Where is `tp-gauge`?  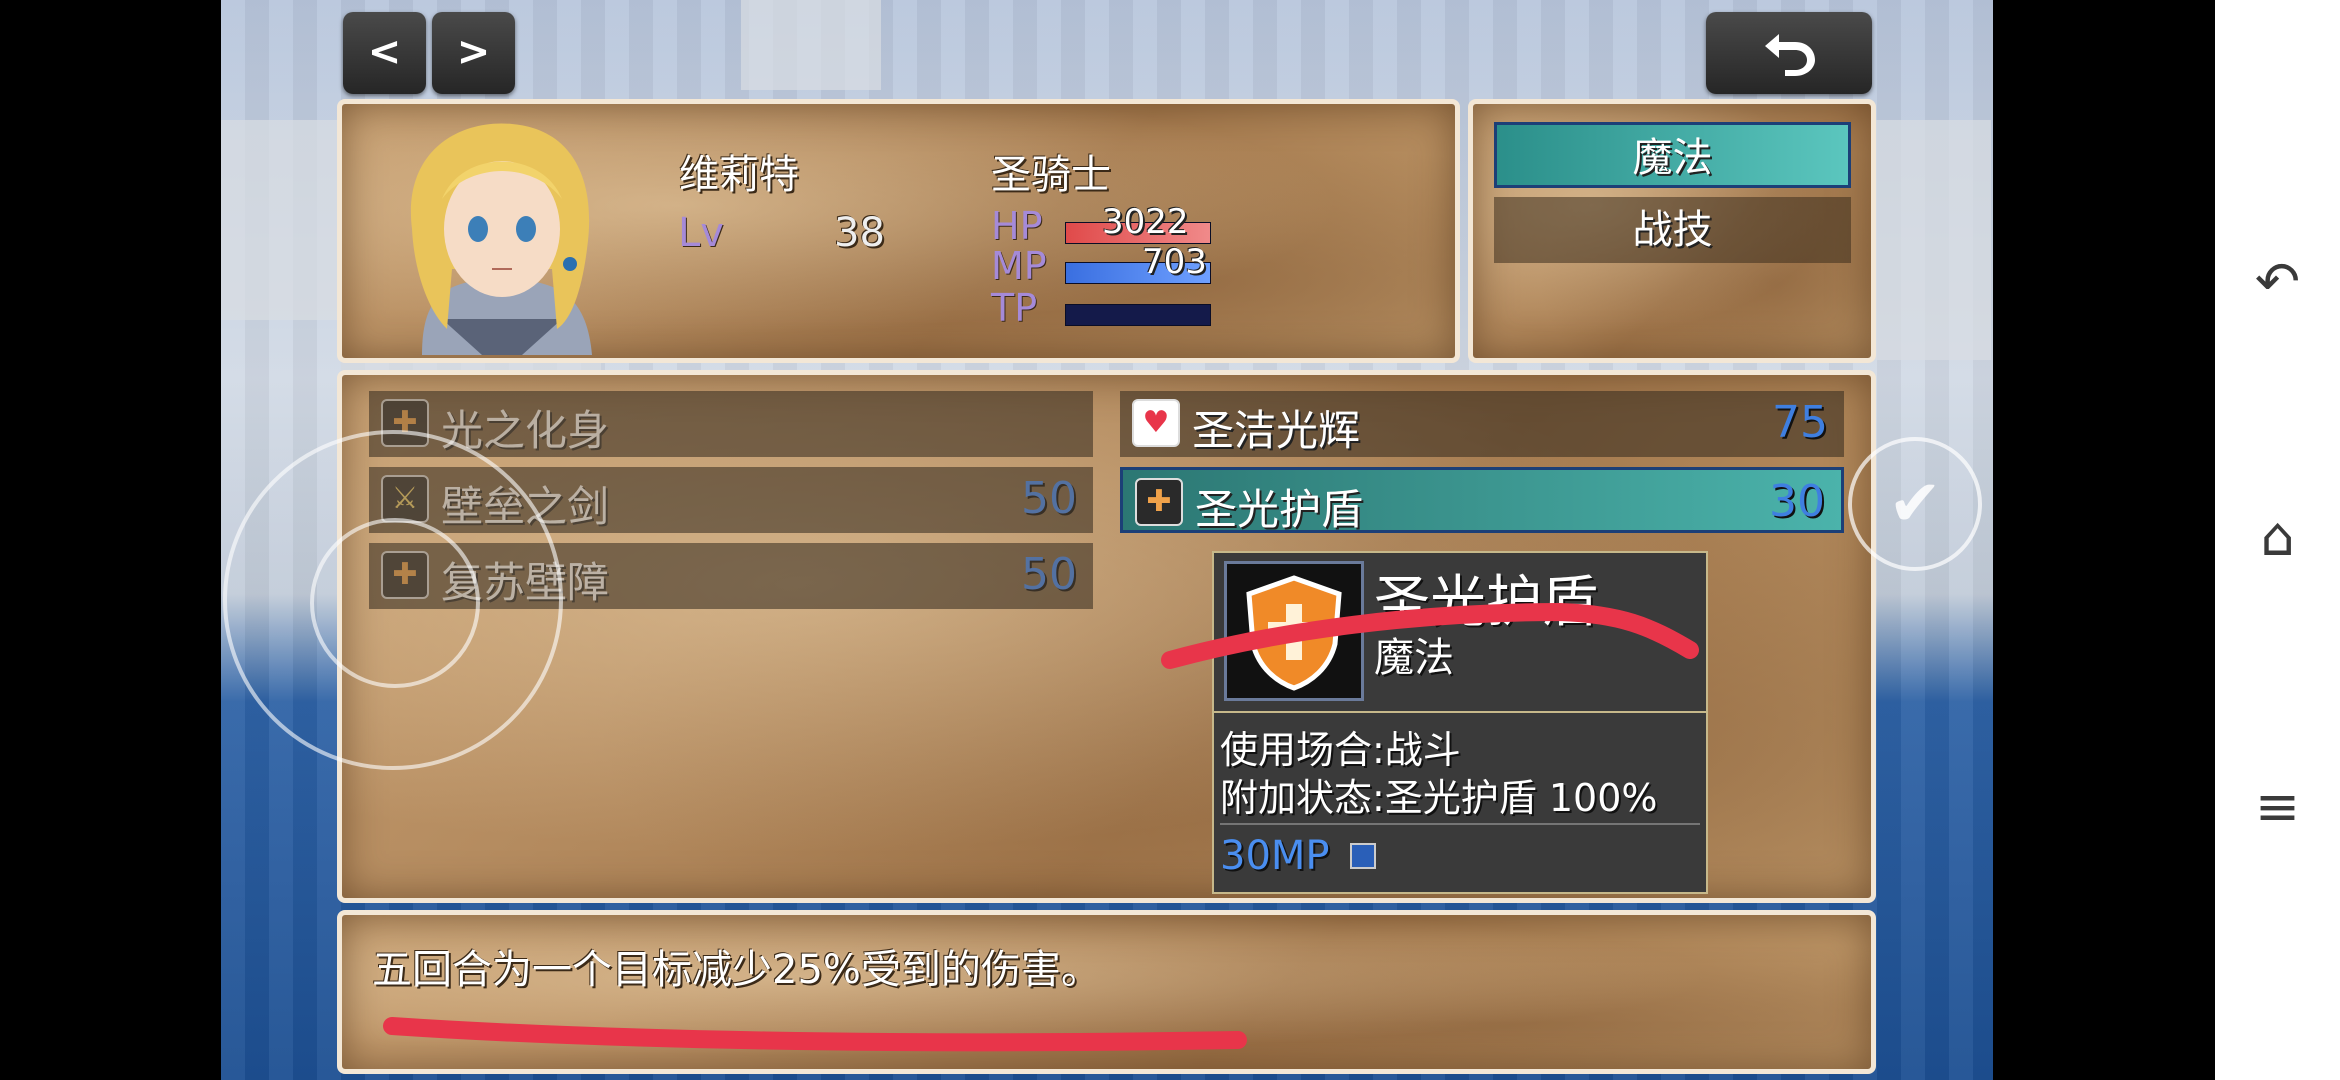
tp-gauge is located at coordinates (1138, 315).